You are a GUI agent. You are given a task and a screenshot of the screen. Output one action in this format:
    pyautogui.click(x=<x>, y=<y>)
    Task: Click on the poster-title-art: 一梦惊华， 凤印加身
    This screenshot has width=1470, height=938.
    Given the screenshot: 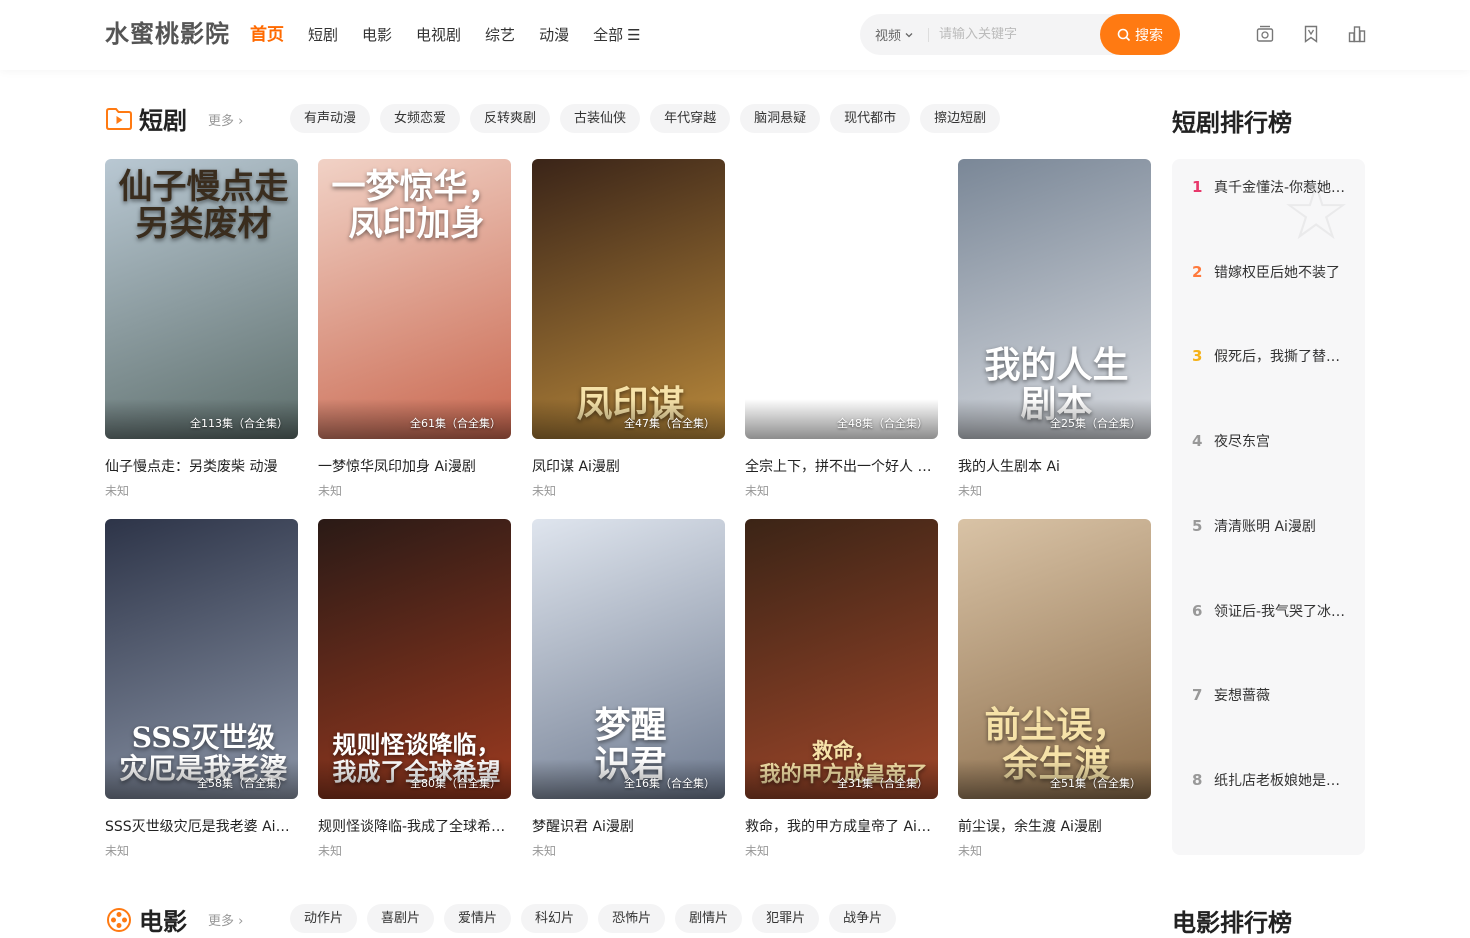 What is the action you would take?
    pyautogui.click(x=416, y=206)
    